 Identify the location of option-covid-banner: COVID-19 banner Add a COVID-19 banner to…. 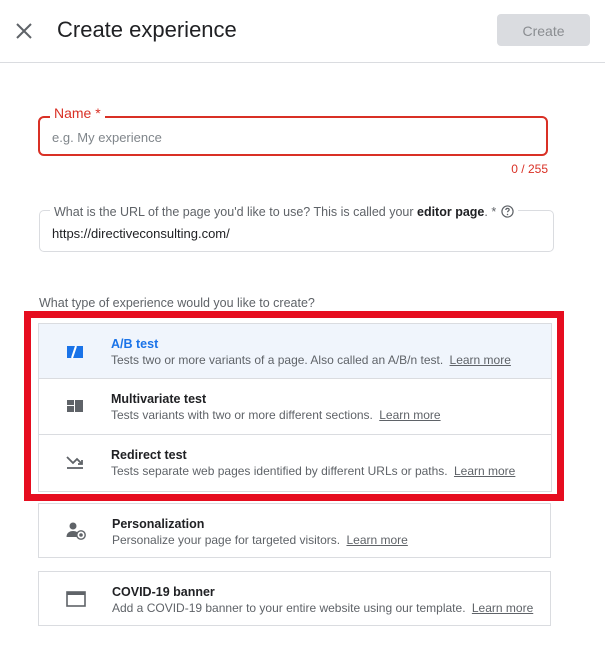
(294, 598).